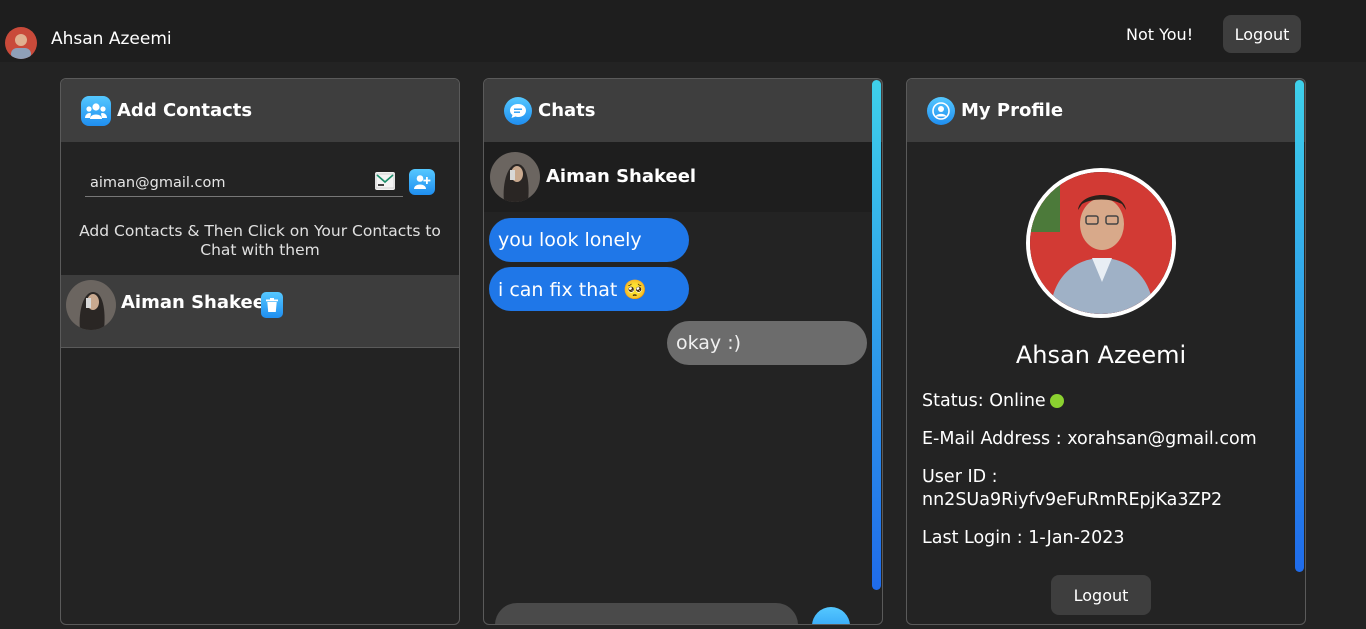 The height and width of the screenshot is (629, 1366). What do you see at coordinates (984, 401) in the screenshot?
I see `status-text: Status: Online` at bounding box center [984, 401].